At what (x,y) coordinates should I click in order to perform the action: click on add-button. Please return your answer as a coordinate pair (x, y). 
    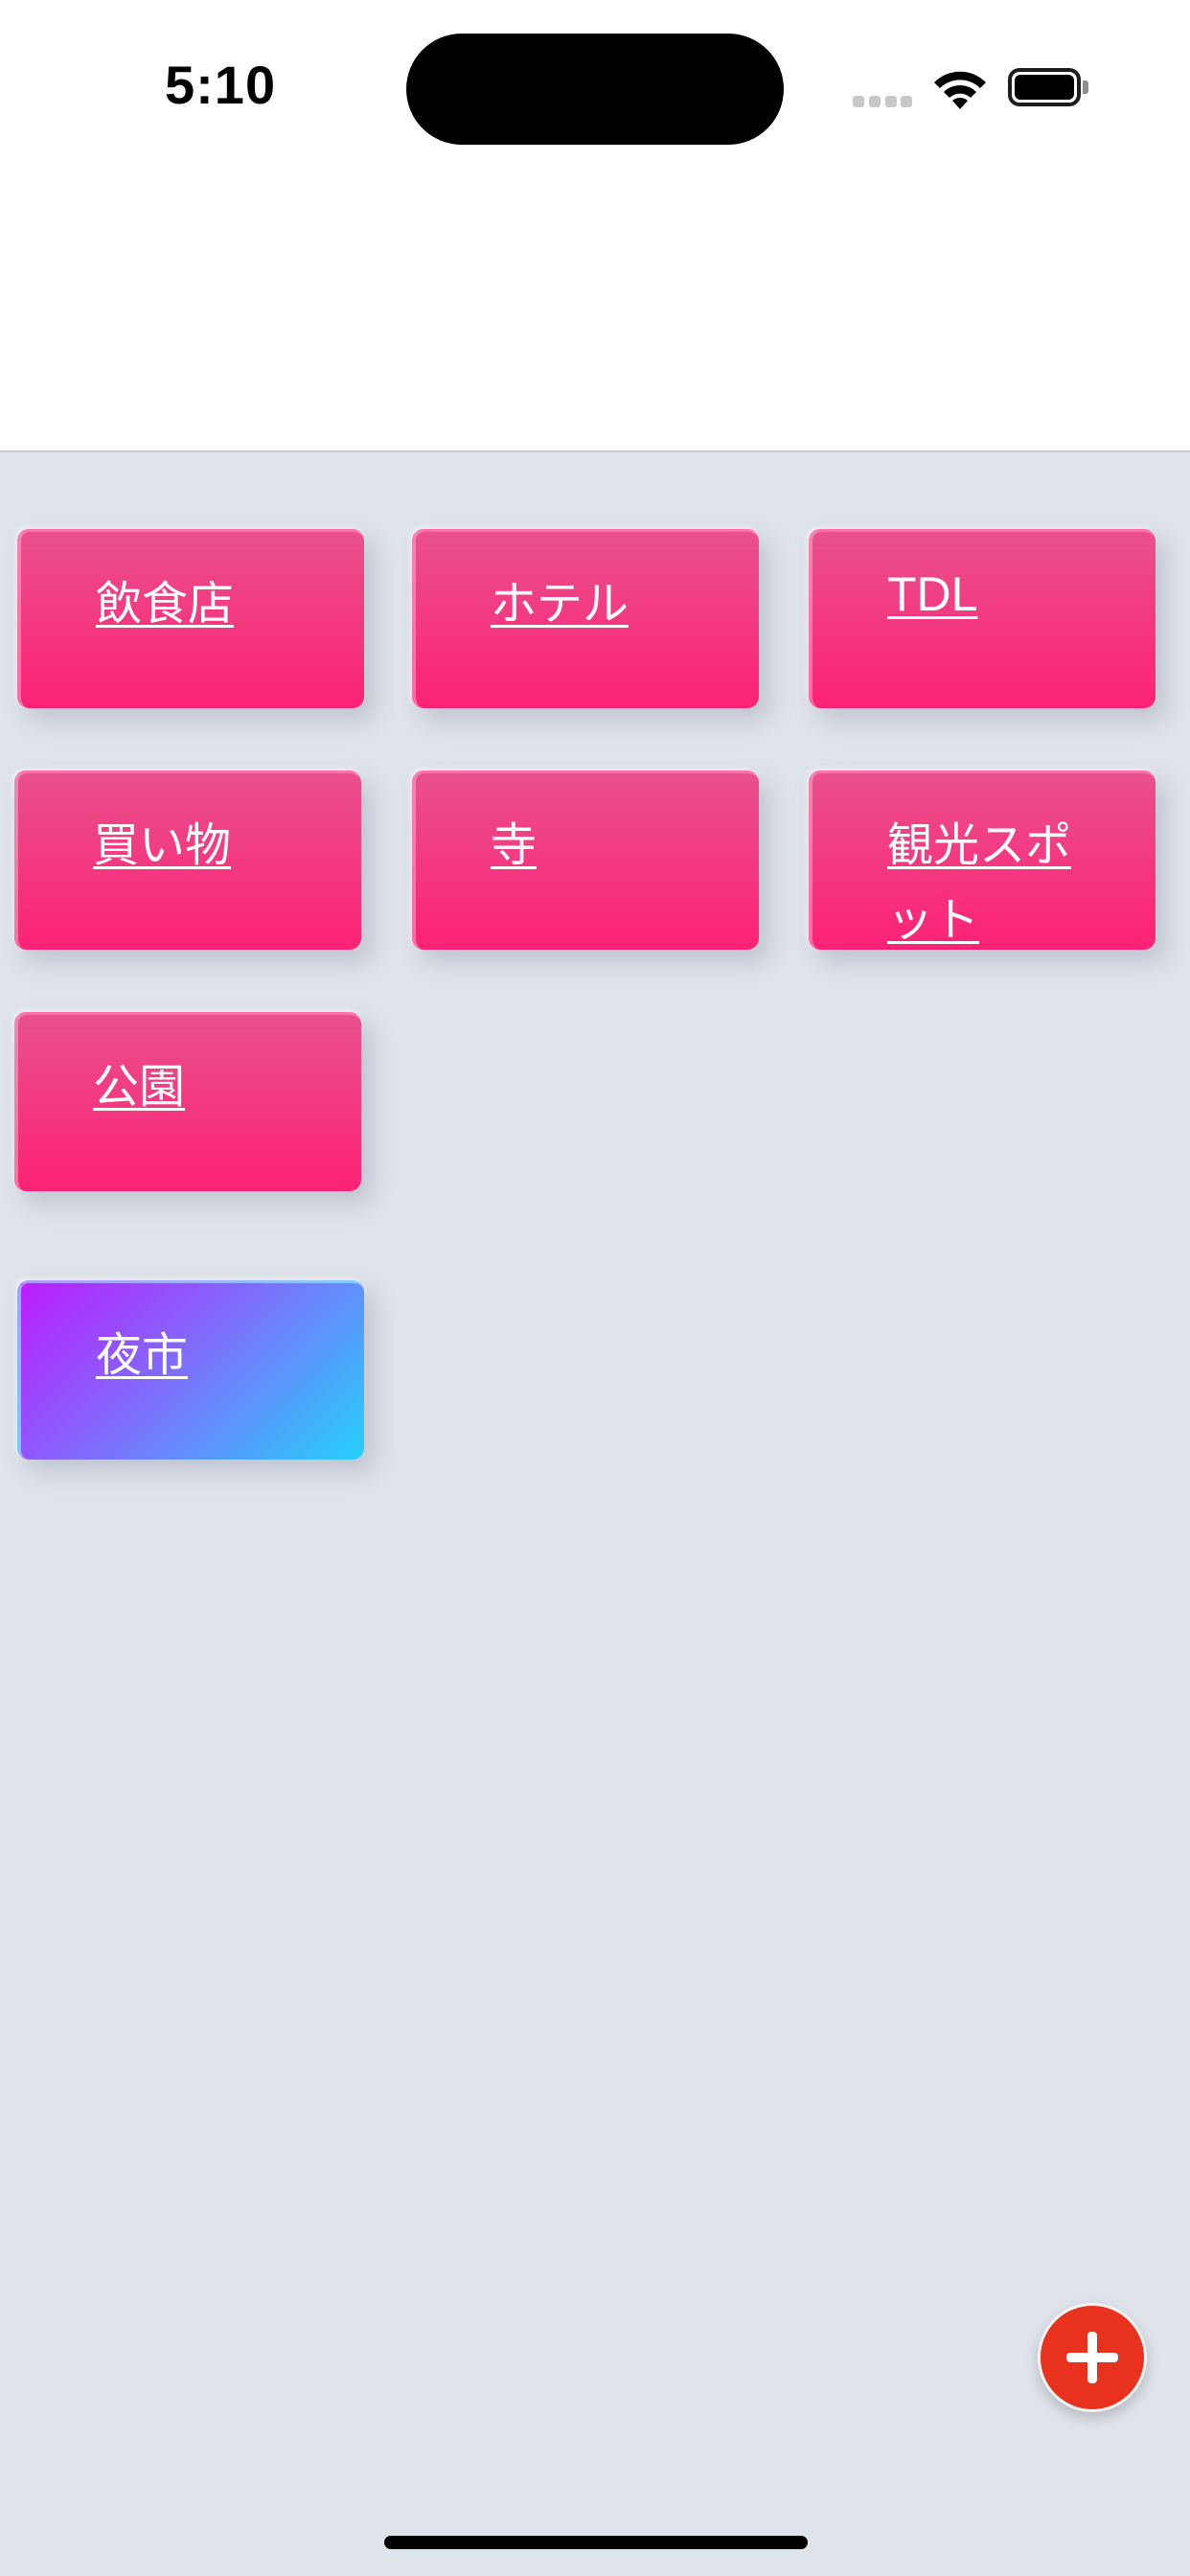
    Looking at the image, I should click on (1093, 2357).